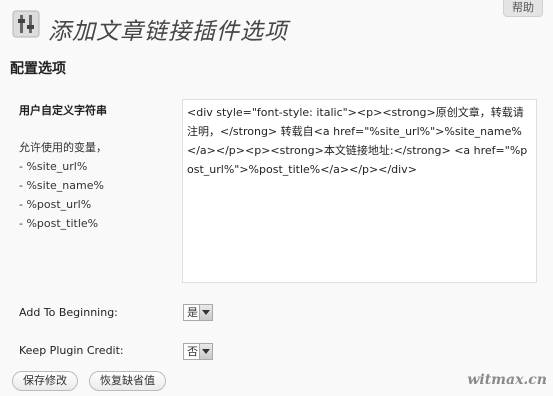 This screenshot has width=553, height=396. I want to click on keep-plugin-credit-select: 否, so click(198, 351).